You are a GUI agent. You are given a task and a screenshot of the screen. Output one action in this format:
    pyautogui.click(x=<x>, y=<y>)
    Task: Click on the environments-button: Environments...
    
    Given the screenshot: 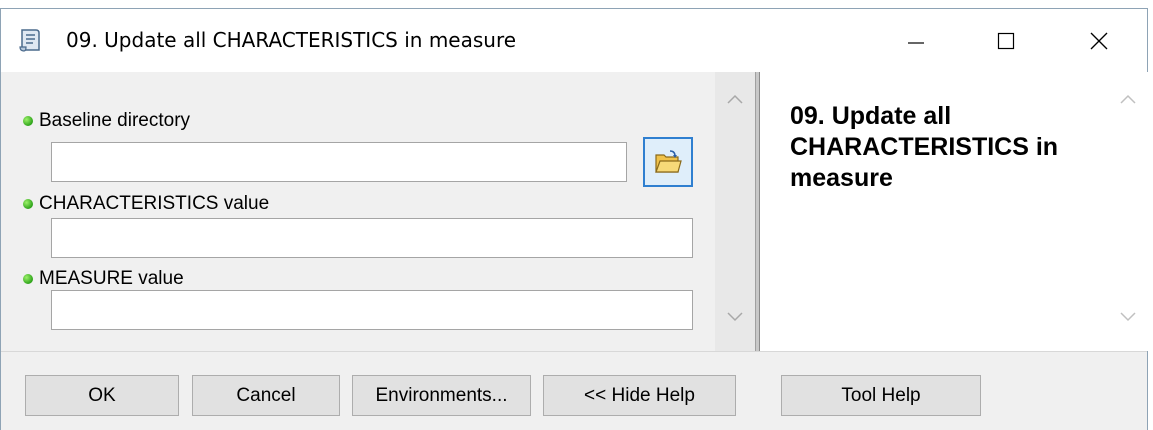 What is the action you would take?
    pyautogui.click(x=441, y=395)
    